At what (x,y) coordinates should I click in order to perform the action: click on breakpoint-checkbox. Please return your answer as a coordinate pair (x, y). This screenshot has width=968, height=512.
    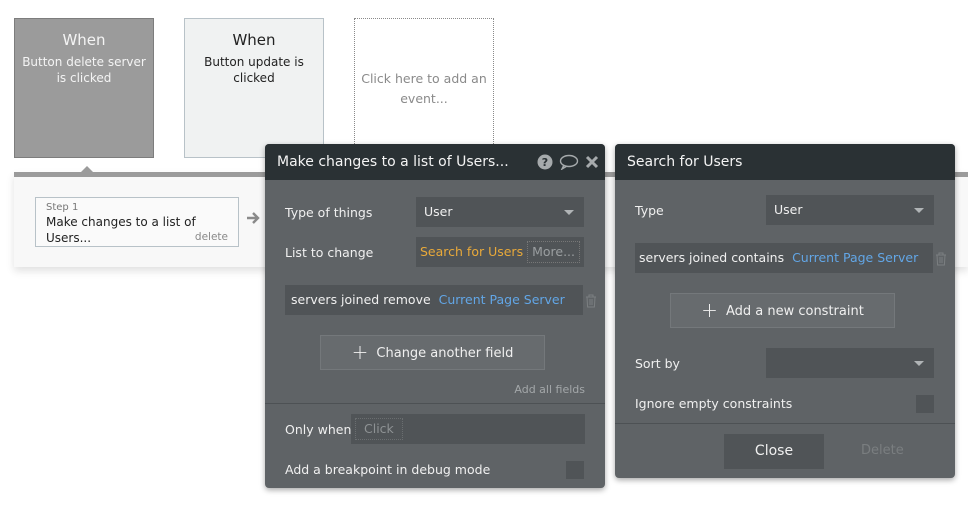
    Looking at the image, I should click on (575, 470).